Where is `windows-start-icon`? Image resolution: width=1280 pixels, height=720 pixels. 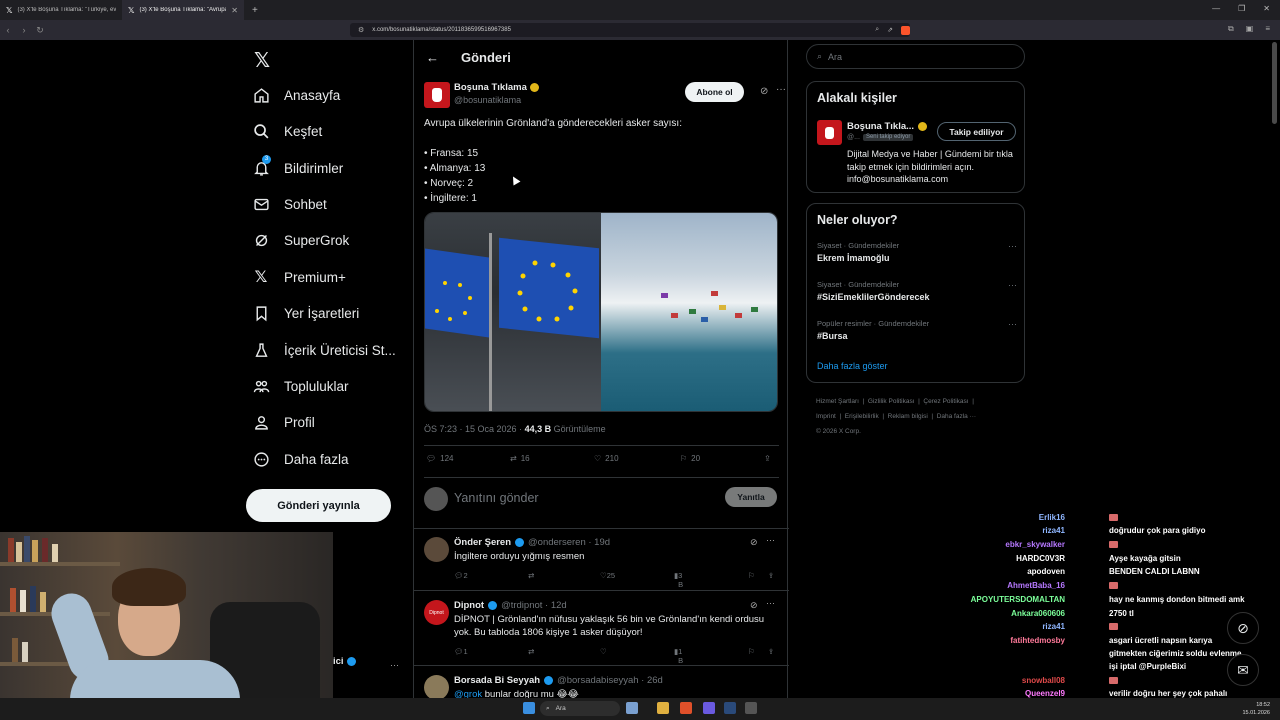 windows-start-icon is located at coordinates (529, 708).